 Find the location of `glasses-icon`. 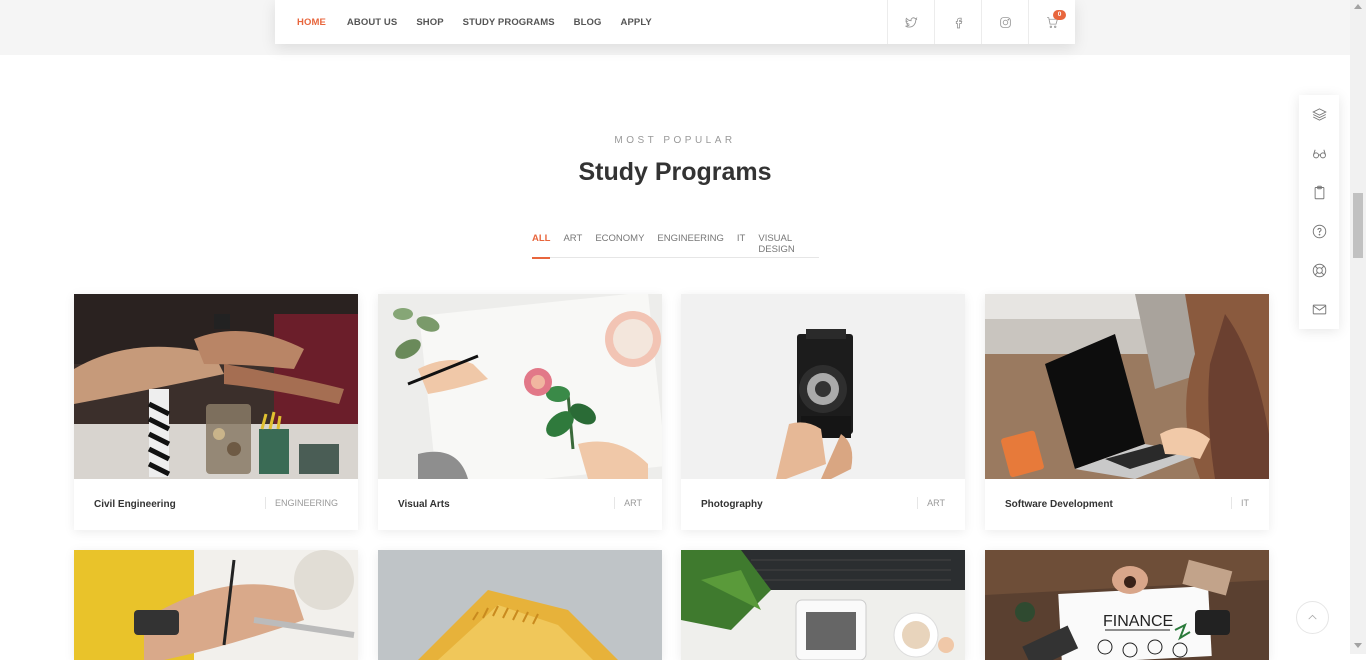

glasses-icon is located at coordinates (1319, 153).